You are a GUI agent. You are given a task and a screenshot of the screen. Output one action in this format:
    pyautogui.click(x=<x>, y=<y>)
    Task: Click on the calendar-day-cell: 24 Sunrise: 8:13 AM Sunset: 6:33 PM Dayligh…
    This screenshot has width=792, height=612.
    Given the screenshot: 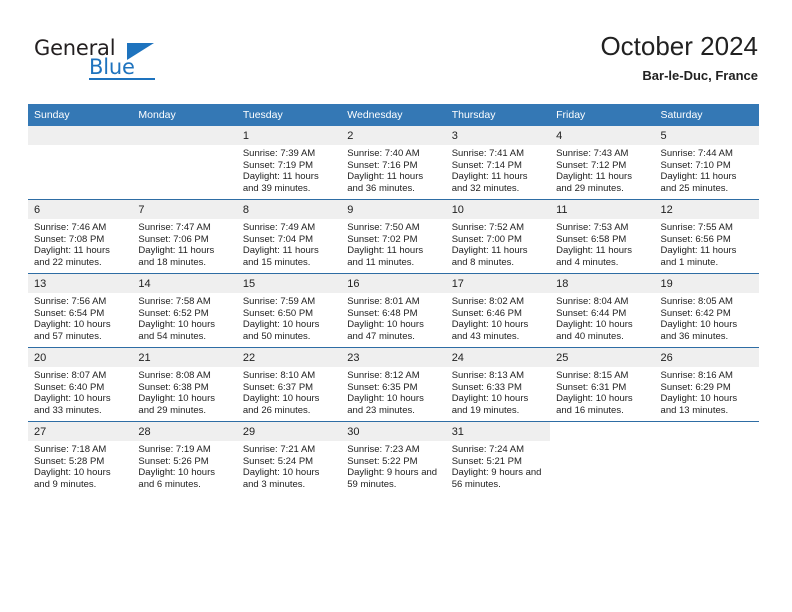 What is the action you would take?
    pyautogui.click(x=498, y=384)
    